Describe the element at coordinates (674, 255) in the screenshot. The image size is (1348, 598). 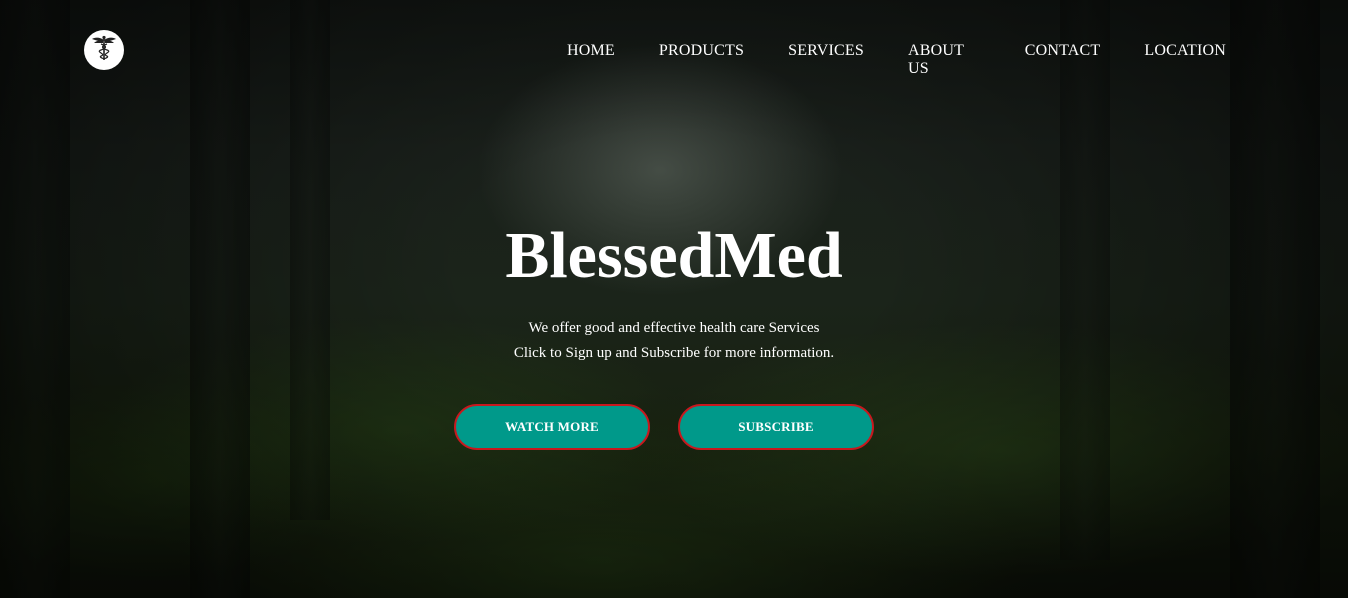
I see `hero-title: BlessedMed` at that location.